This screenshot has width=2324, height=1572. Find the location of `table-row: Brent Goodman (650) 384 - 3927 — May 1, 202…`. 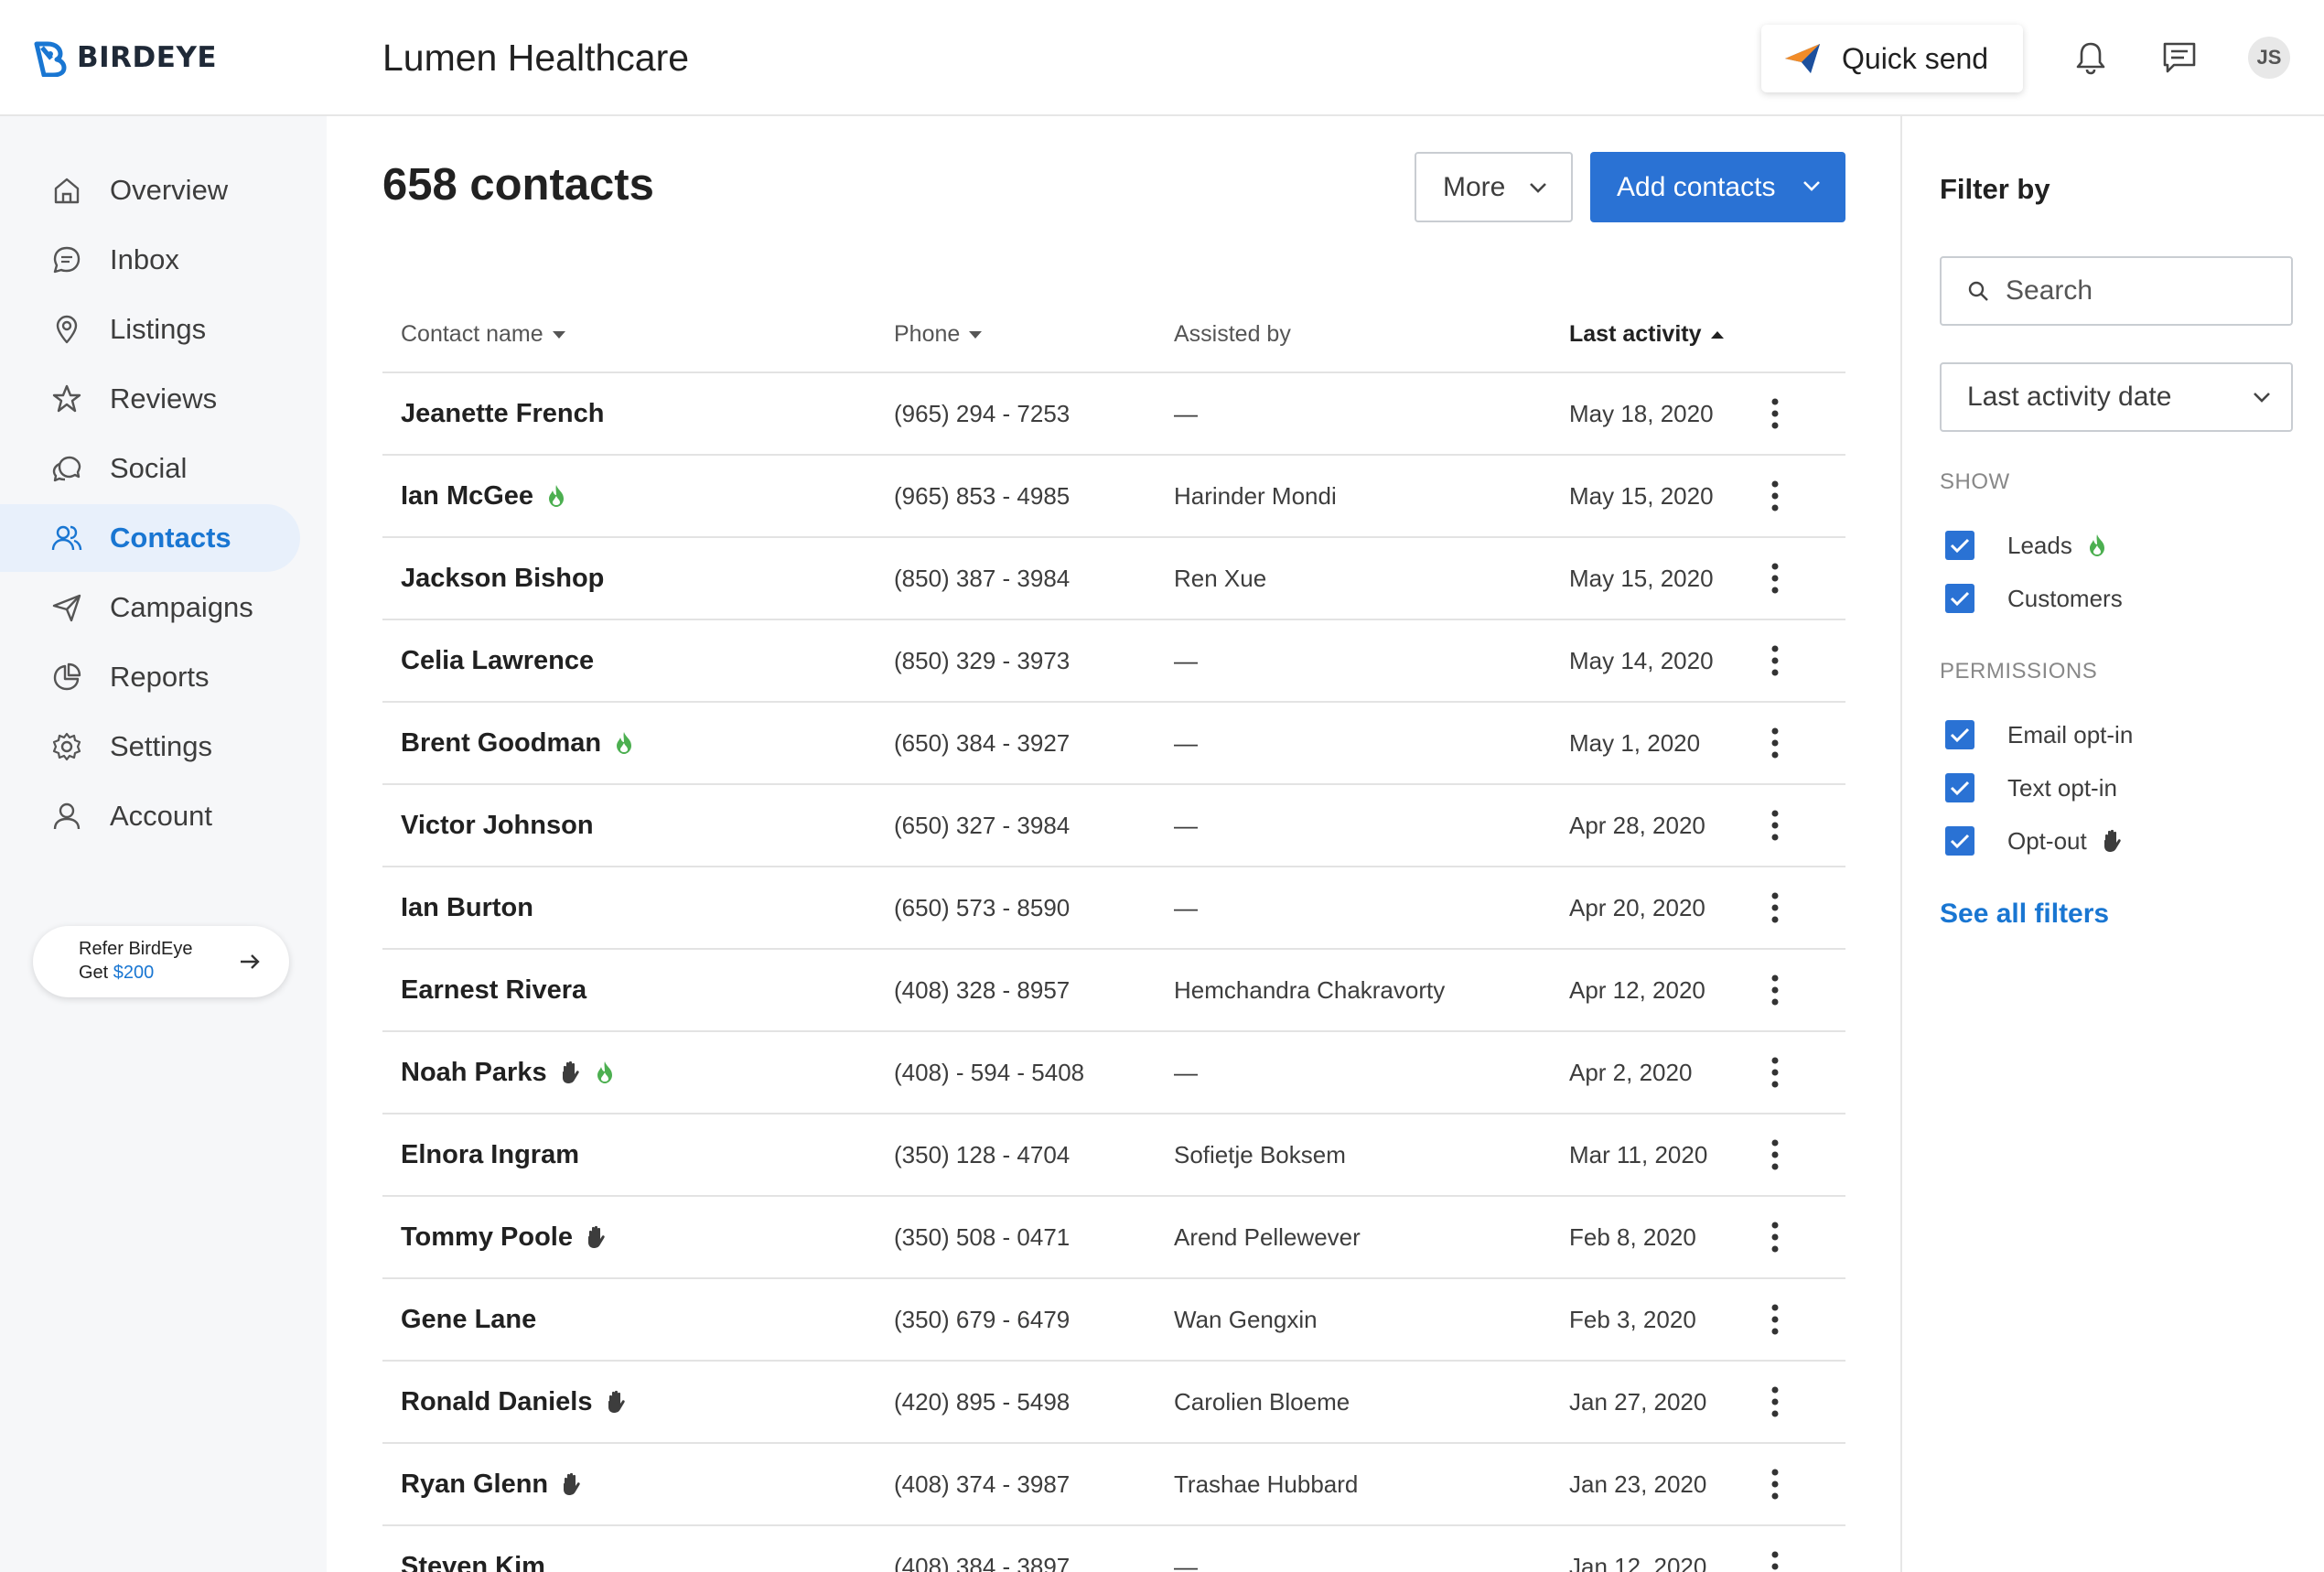

table-row: Brent Goodman (650) 384 - 3927 — May 1, 202… is located at coordinates (1113, 744).